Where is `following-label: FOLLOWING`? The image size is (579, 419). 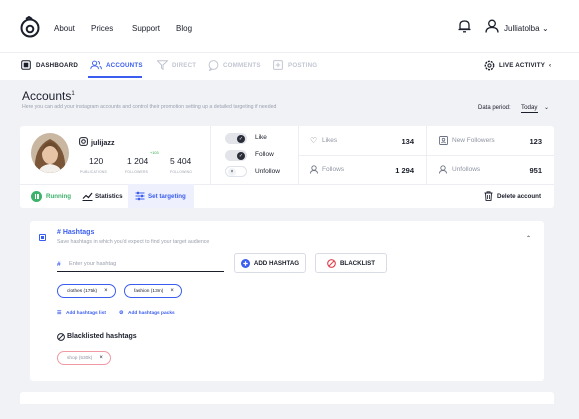
following-label: FOLLOWING is located at coordinates (181, 172).